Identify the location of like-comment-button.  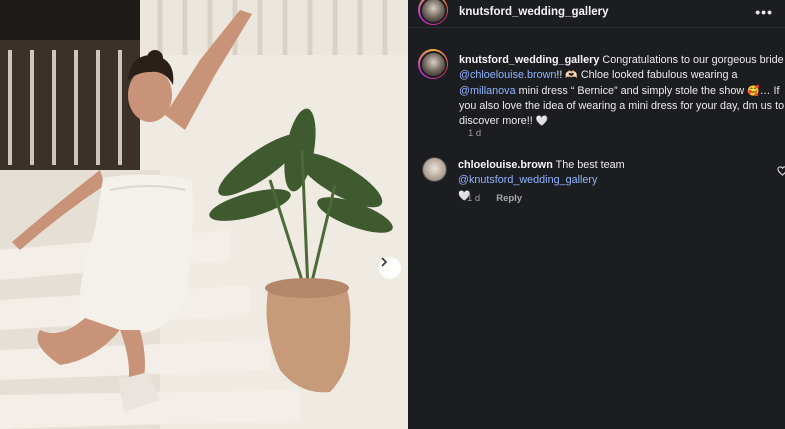
(781, 172).